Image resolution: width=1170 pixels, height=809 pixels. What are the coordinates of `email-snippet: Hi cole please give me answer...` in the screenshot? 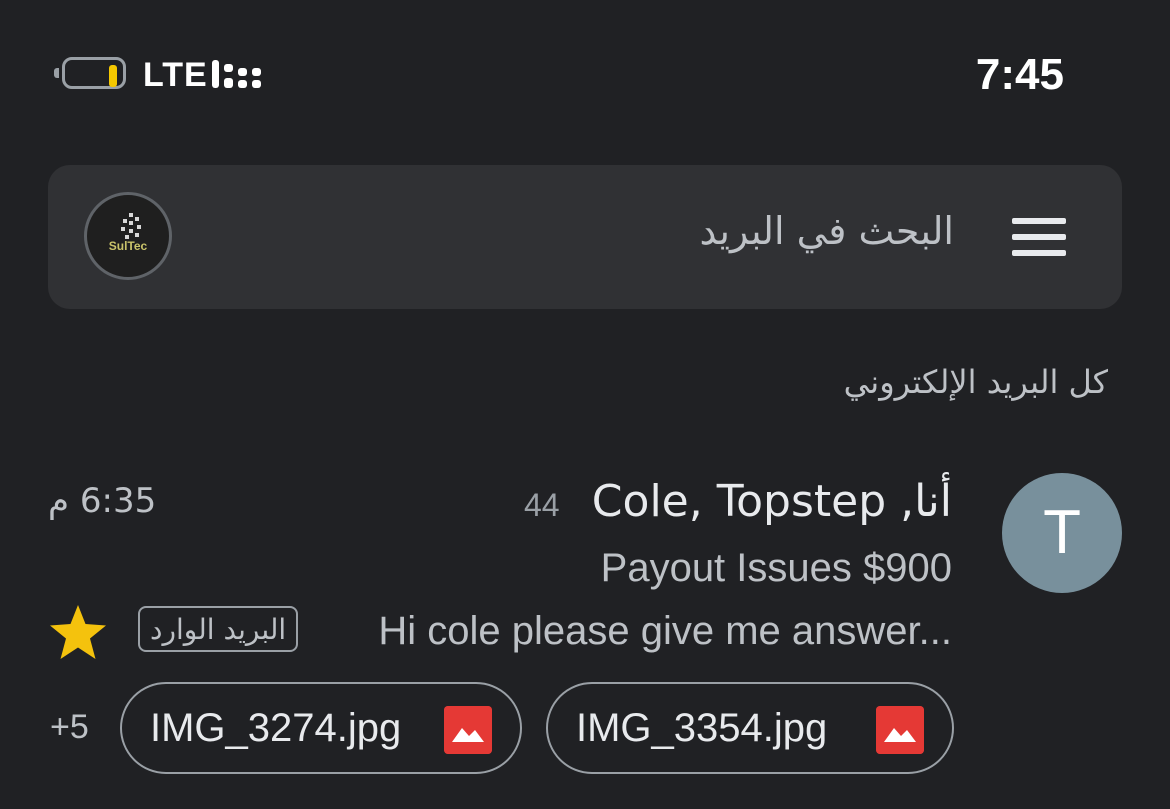 It's located at (665, 631).